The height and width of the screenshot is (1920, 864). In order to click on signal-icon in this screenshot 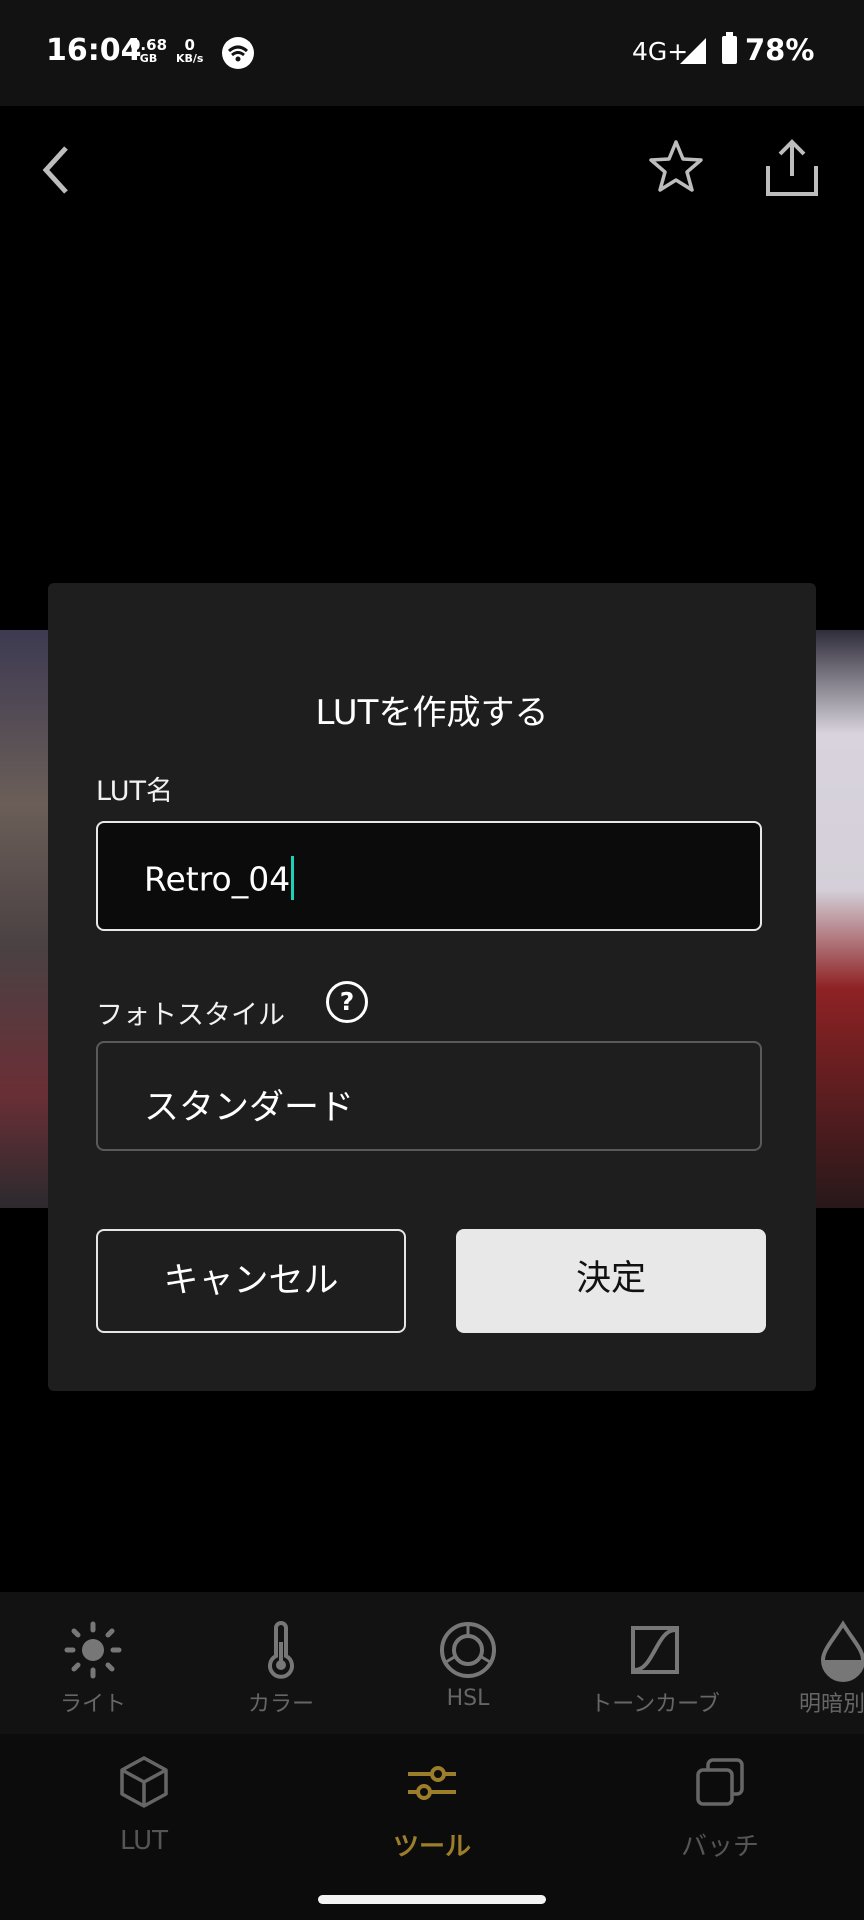, I will do `click(693, 51)`.